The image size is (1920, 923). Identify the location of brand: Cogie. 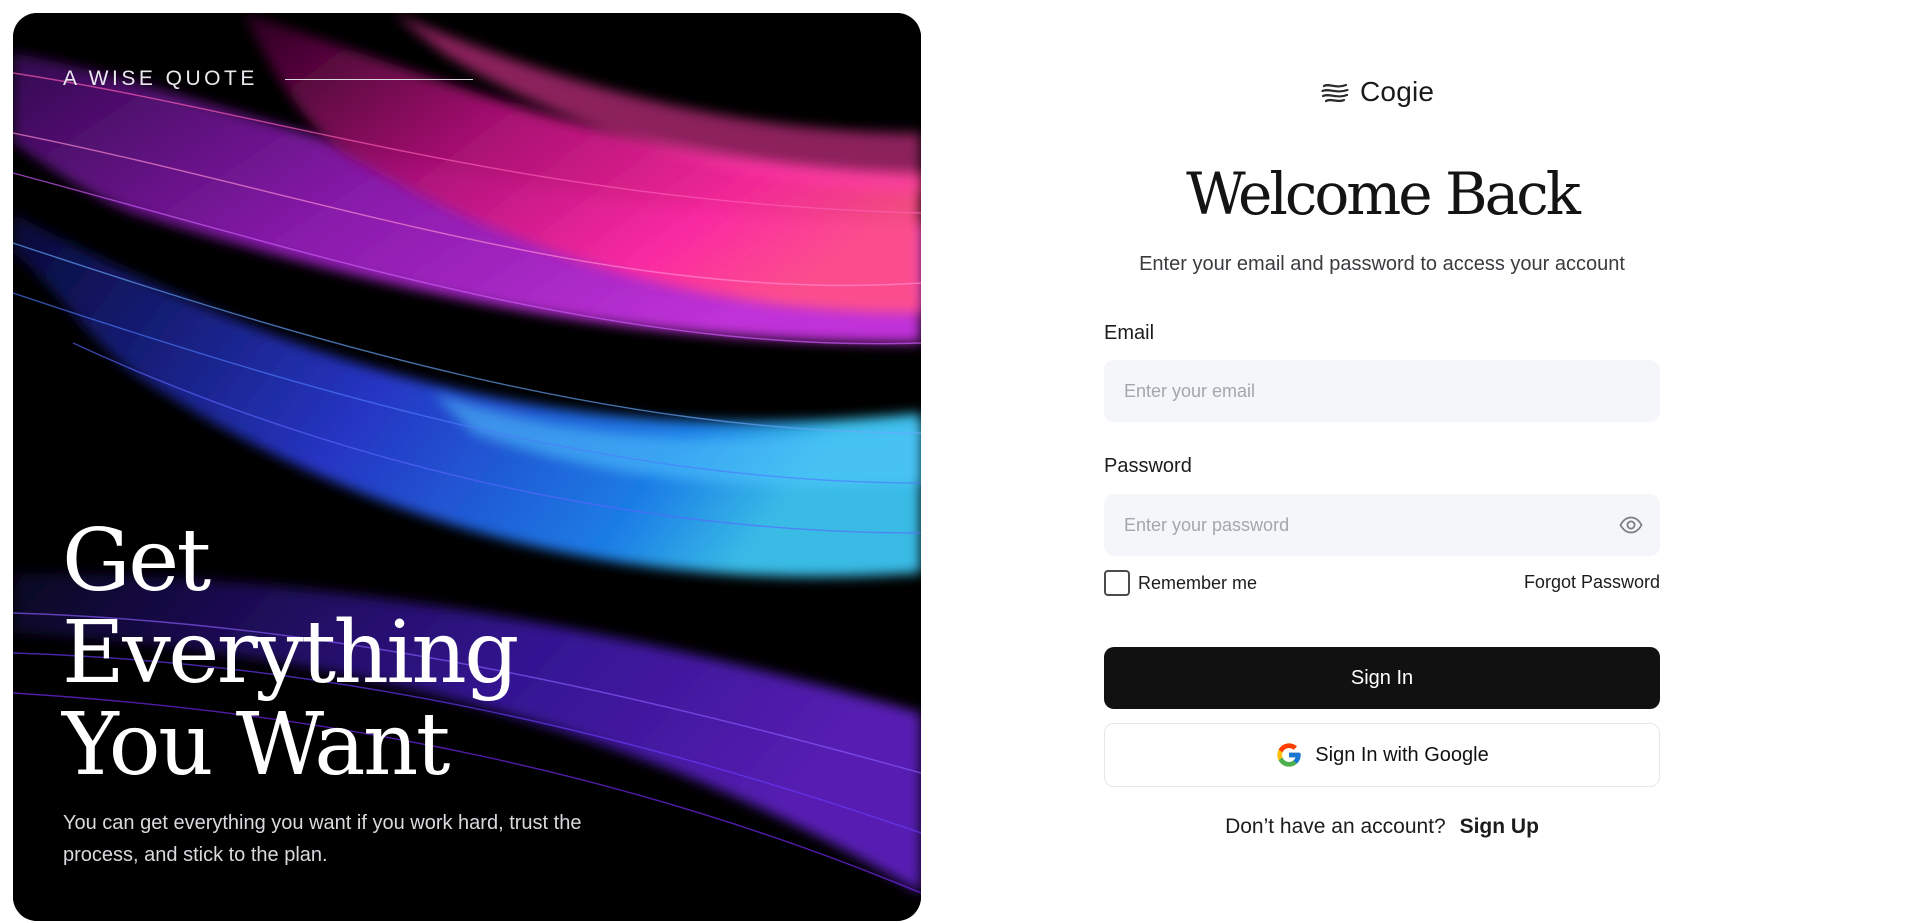
(1377, 92).